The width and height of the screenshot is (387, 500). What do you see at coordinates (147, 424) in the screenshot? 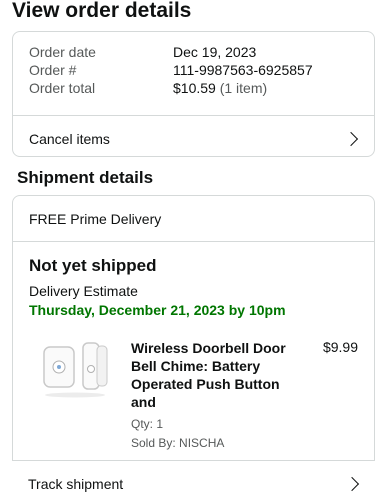
I see `item-quantity: Qty: 1` at bounding box center [147, 424].